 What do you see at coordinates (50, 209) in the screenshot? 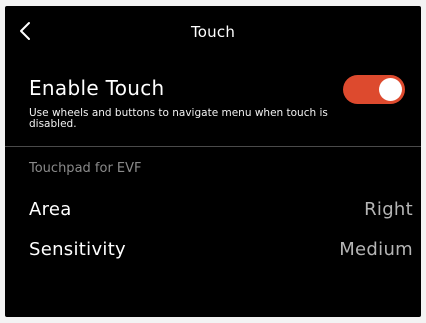
I see `setting-label-area: Area` at bounding box center [50, 209].